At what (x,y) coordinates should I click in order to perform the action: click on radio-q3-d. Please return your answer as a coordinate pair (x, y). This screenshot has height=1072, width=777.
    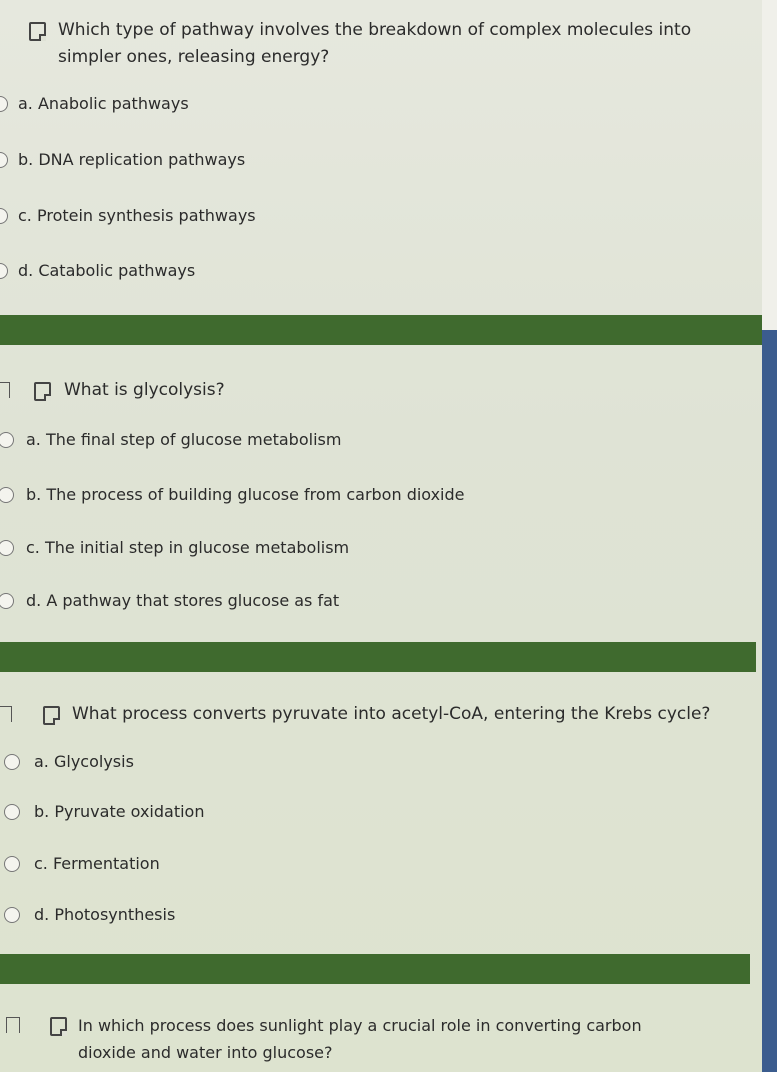
    Looking at the image, I should click on (12, 915).